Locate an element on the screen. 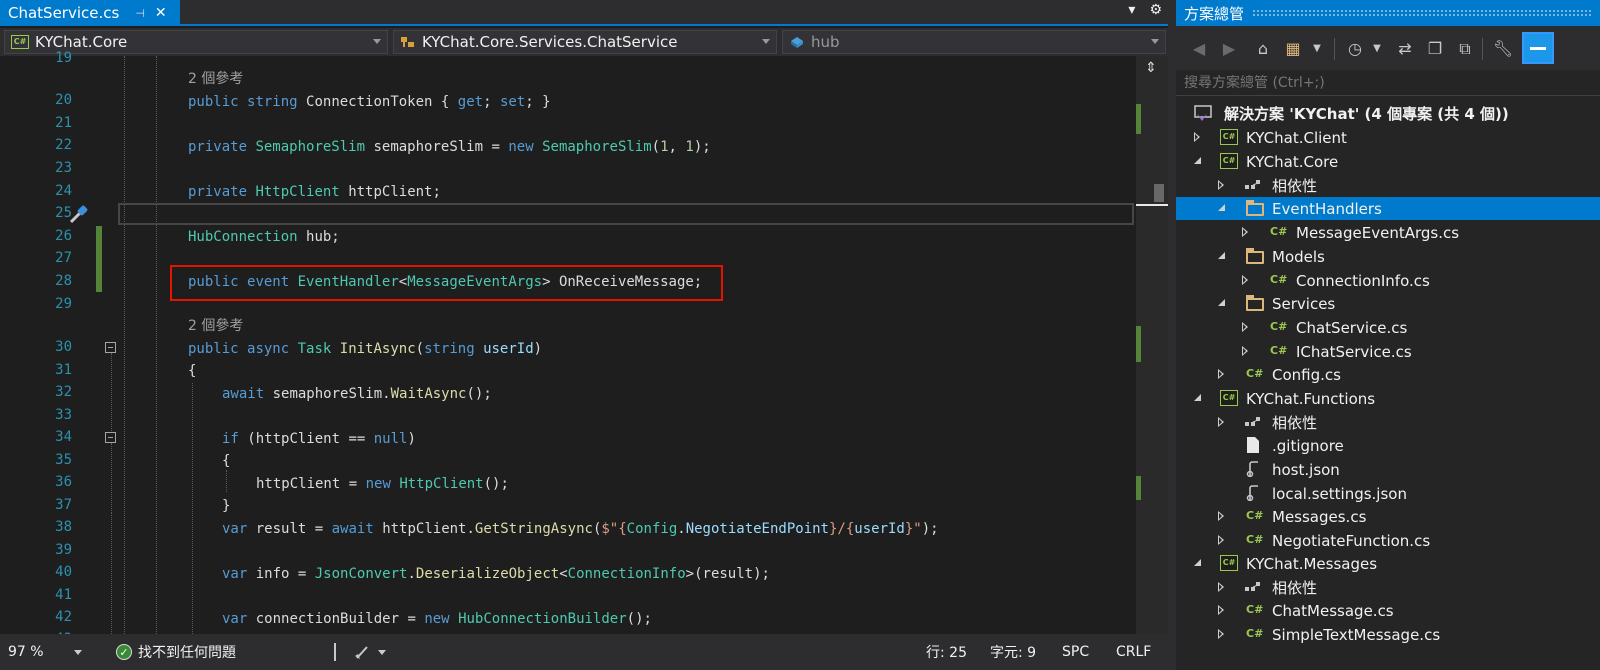 Image resolution: width=1600 pixels, height=670 pixels. change-indicator is located at coordinates (99, 259).